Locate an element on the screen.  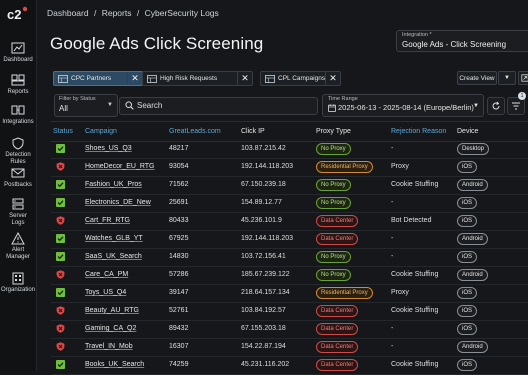
greatleads-id: 89432 is located at coordinates (179, 328).